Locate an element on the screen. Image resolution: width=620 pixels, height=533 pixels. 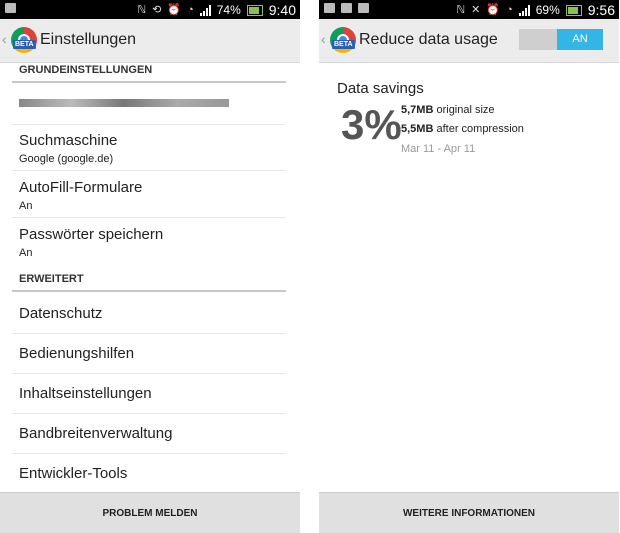
item-title: Datenschutz is located at coordinates (61, 313).